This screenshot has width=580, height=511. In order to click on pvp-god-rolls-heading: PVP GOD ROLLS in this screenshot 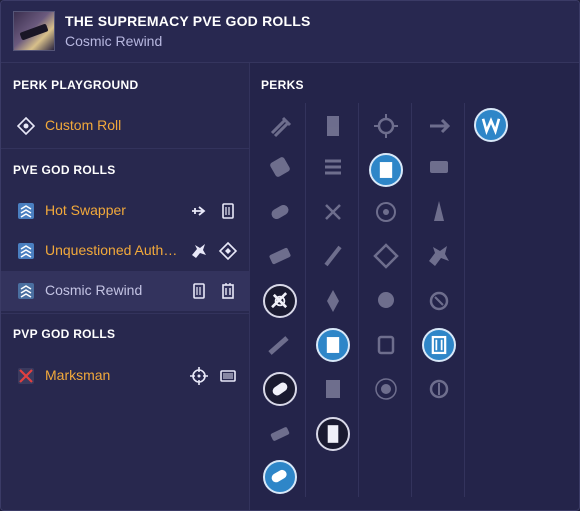, I will do `click(64, 334)`.